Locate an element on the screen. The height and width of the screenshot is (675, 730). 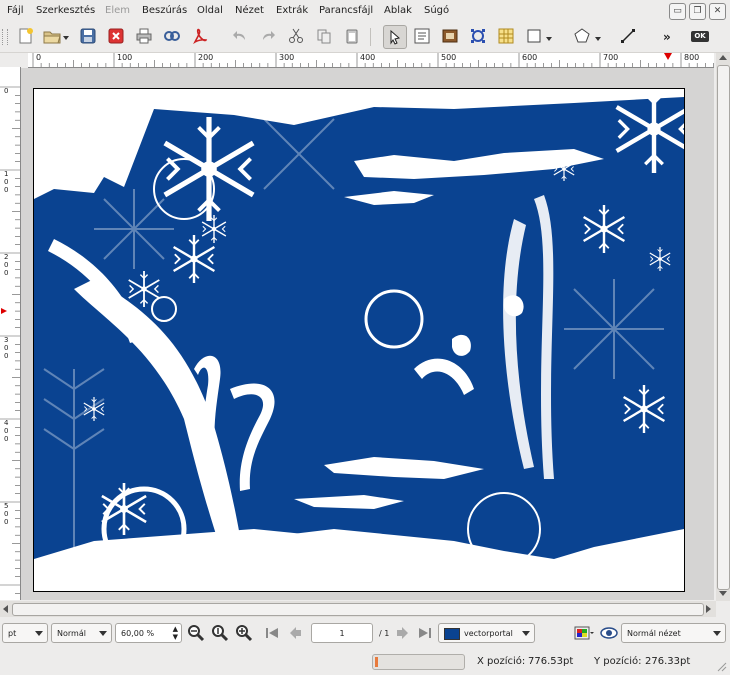
vertical-ruler-ticks is located at coordinates (10, 340).